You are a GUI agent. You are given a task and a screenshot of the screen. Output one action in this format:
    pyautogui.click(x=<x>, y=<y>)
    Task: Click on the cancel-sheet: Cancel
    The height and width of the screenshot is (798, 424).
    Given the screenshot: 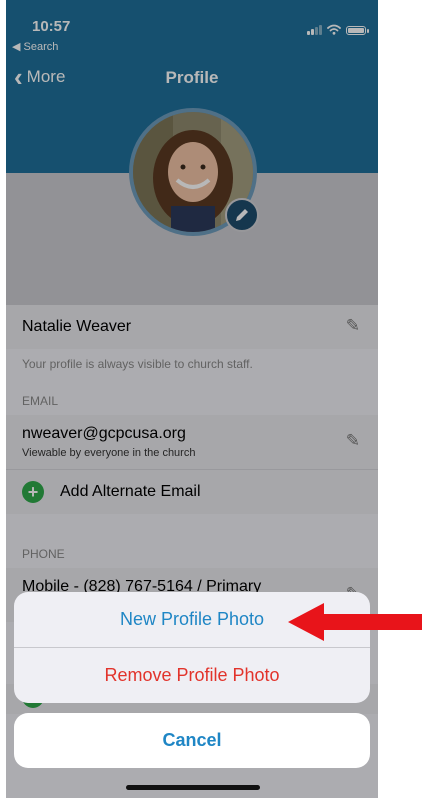 What is the action you would take?
    pyautogui.click(x=192, y=740)
    